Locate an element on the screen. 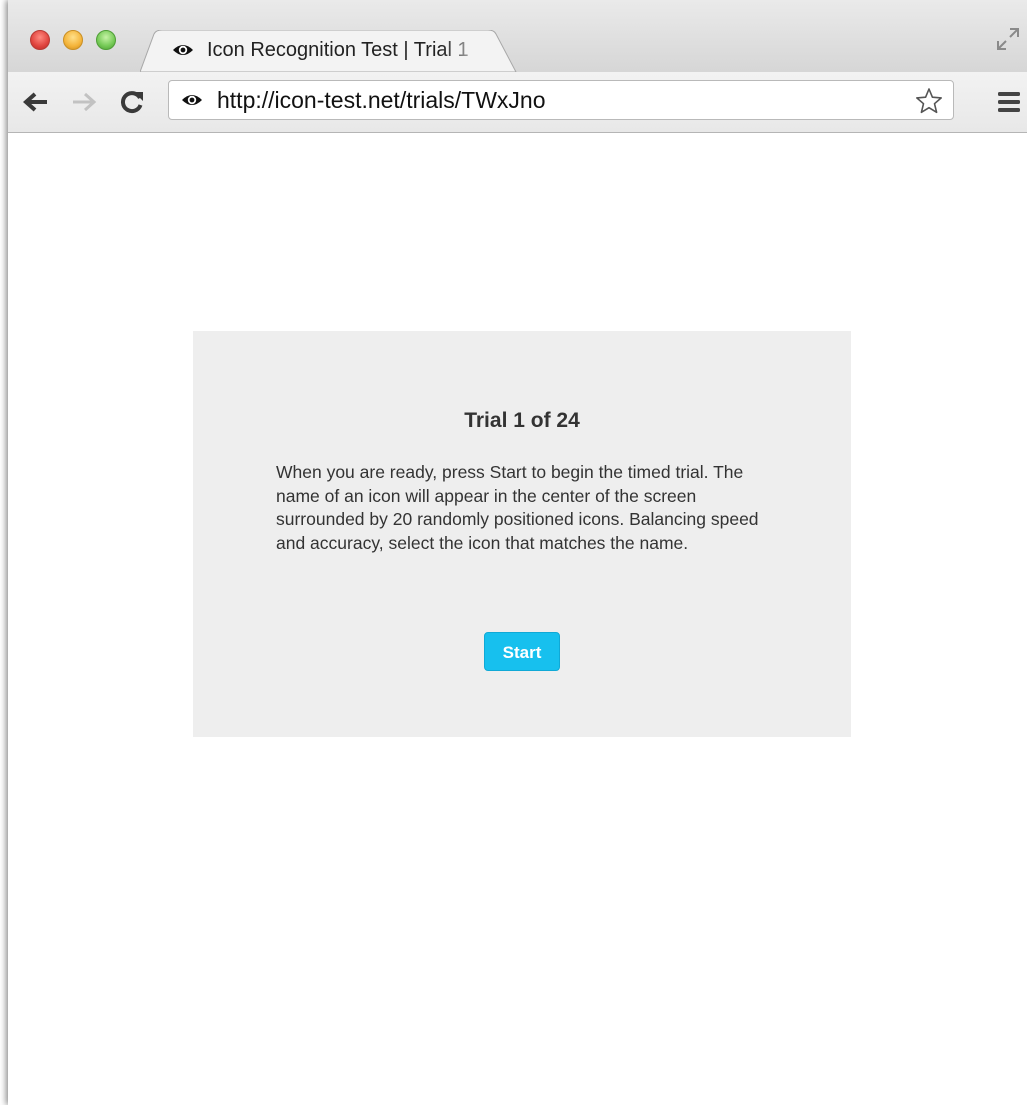  start-button: Start is located at coordinates (522, 651).